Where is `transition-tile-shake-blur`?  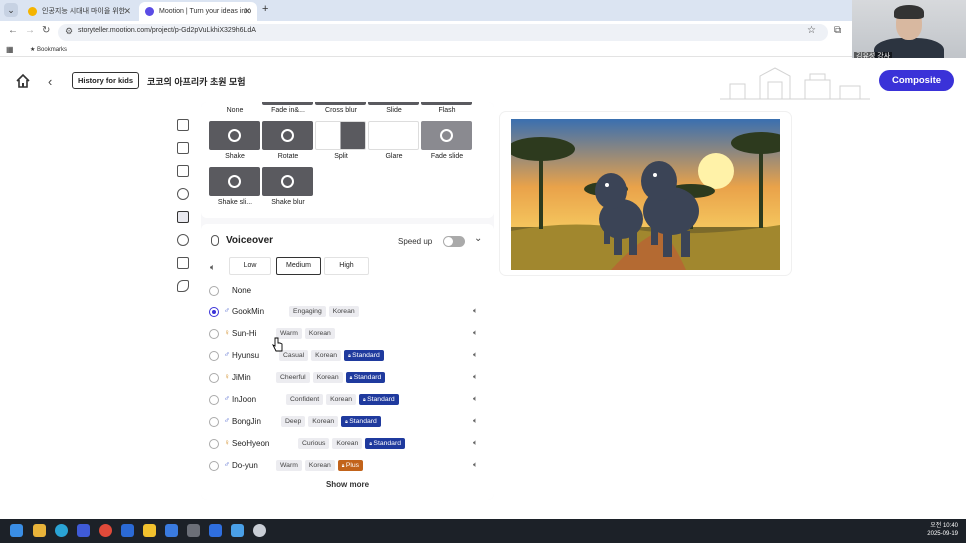 transition-tile-shake-blur is located at coordinates (287, 181).